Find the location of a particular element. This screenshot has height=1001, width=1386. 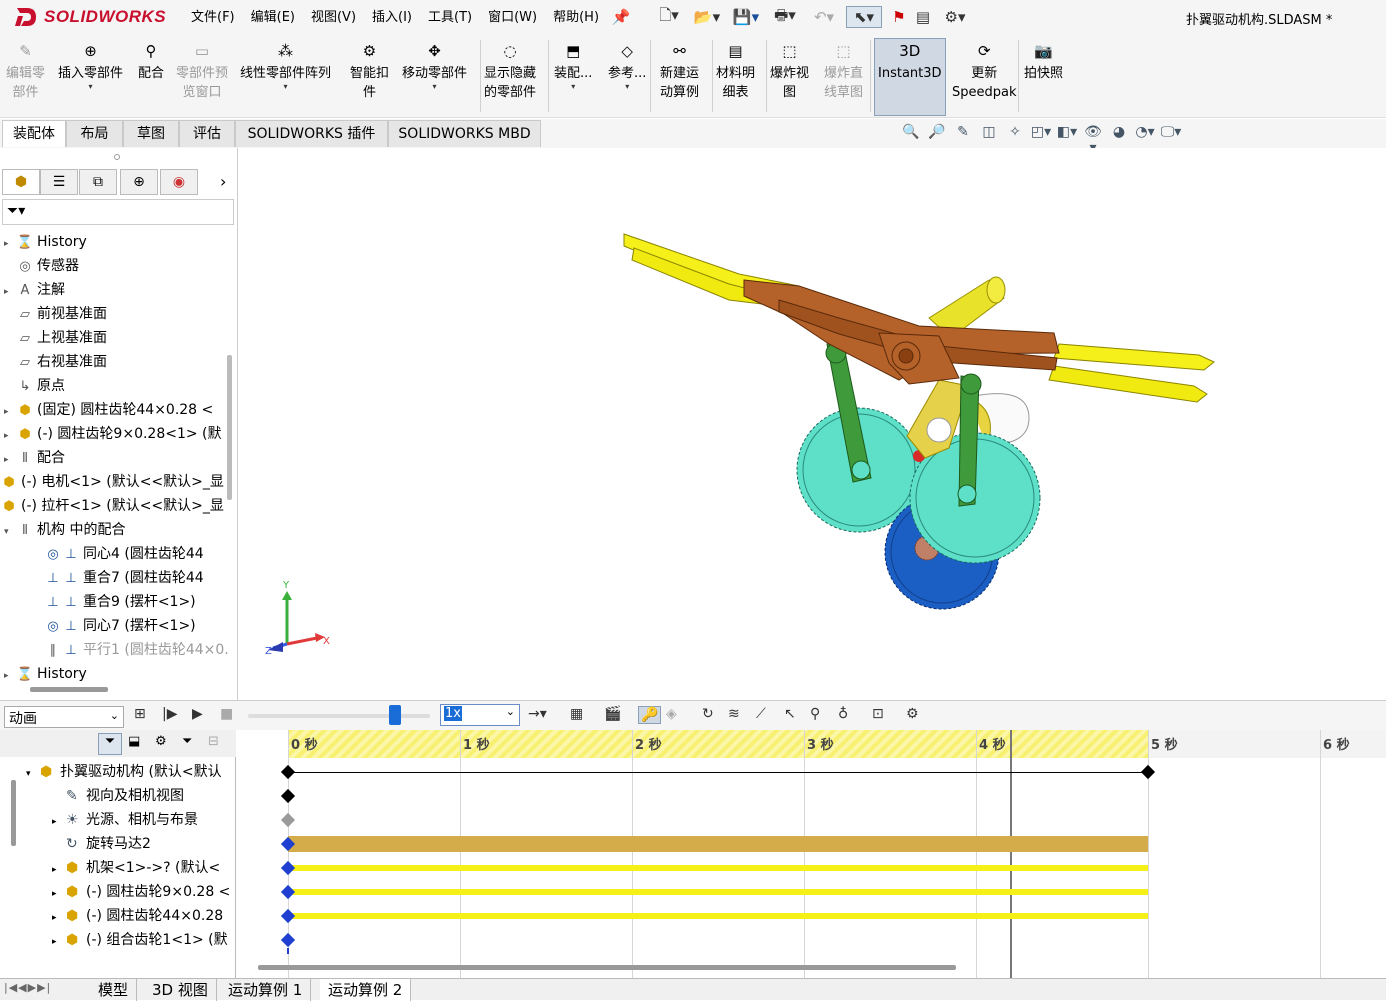

undo-icon: ↶▾ is located at coordinates (824, 17).